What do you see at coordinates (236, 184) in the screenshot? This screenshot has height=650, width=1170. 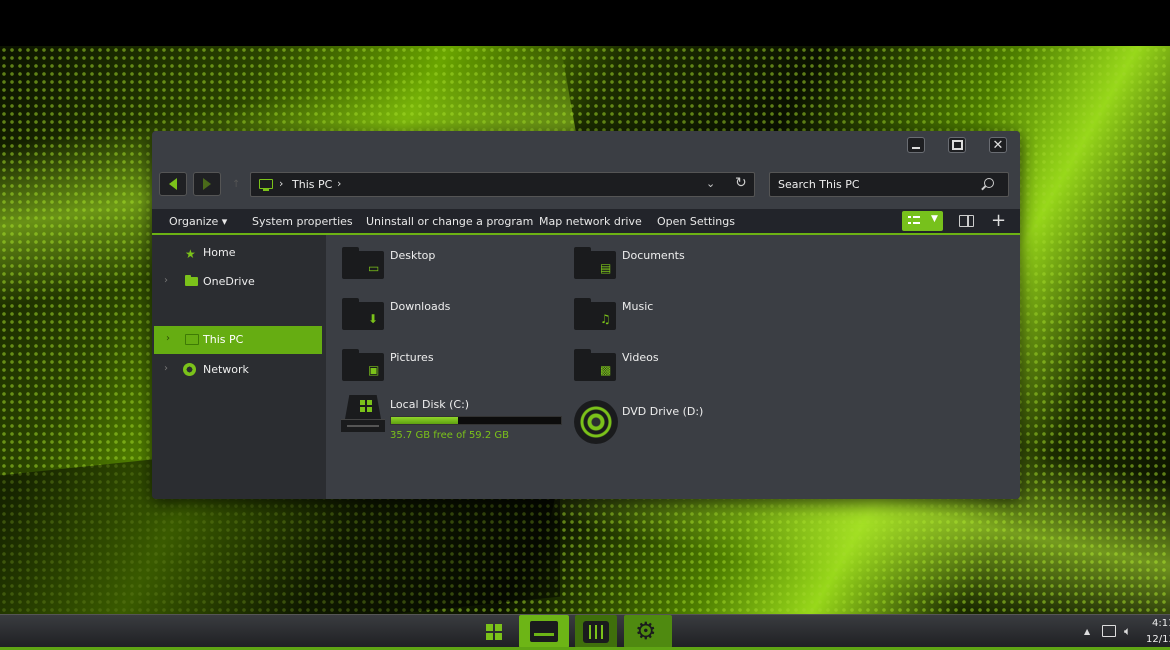 I see `up-arrow-icon: ↑` at bounding box center [236, 184].